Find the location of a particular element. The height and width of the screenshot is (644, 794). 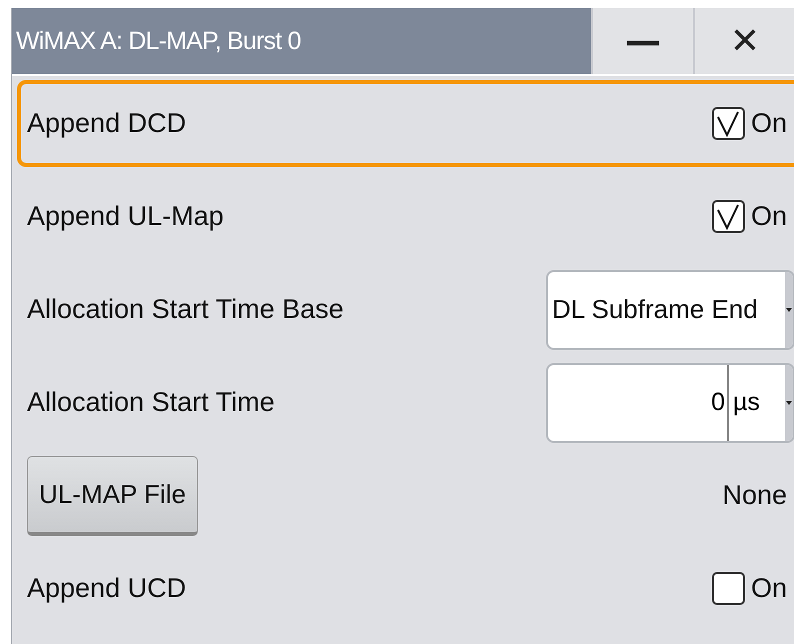

minimize-button: — is located at coordinates (642, 41).